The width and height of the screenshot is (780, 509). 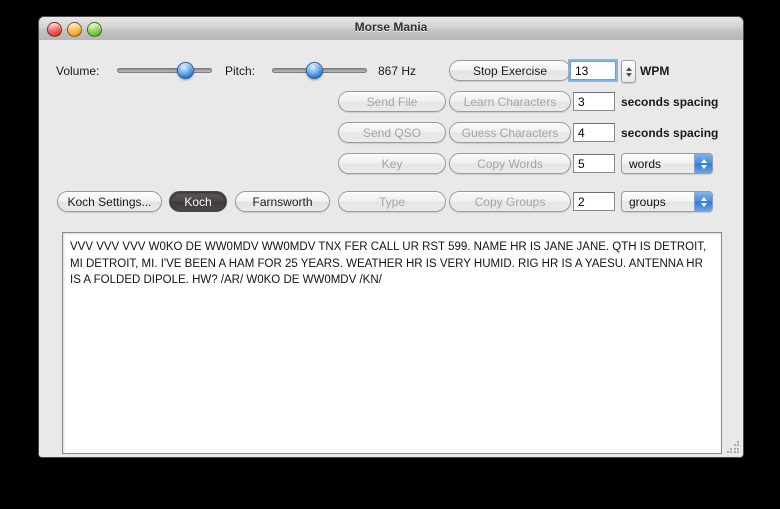 I want to click on volume-slider, so click(x=164, y=70).